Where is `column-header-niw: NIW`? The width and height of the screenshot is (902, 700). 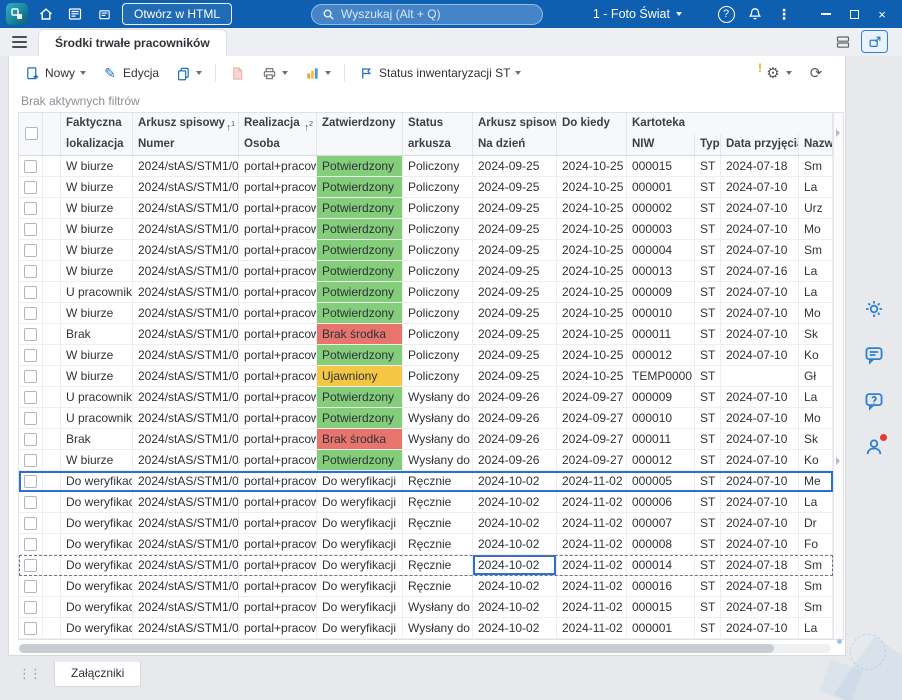
column-header-niw: NIW is located at coordinates (661, 144).